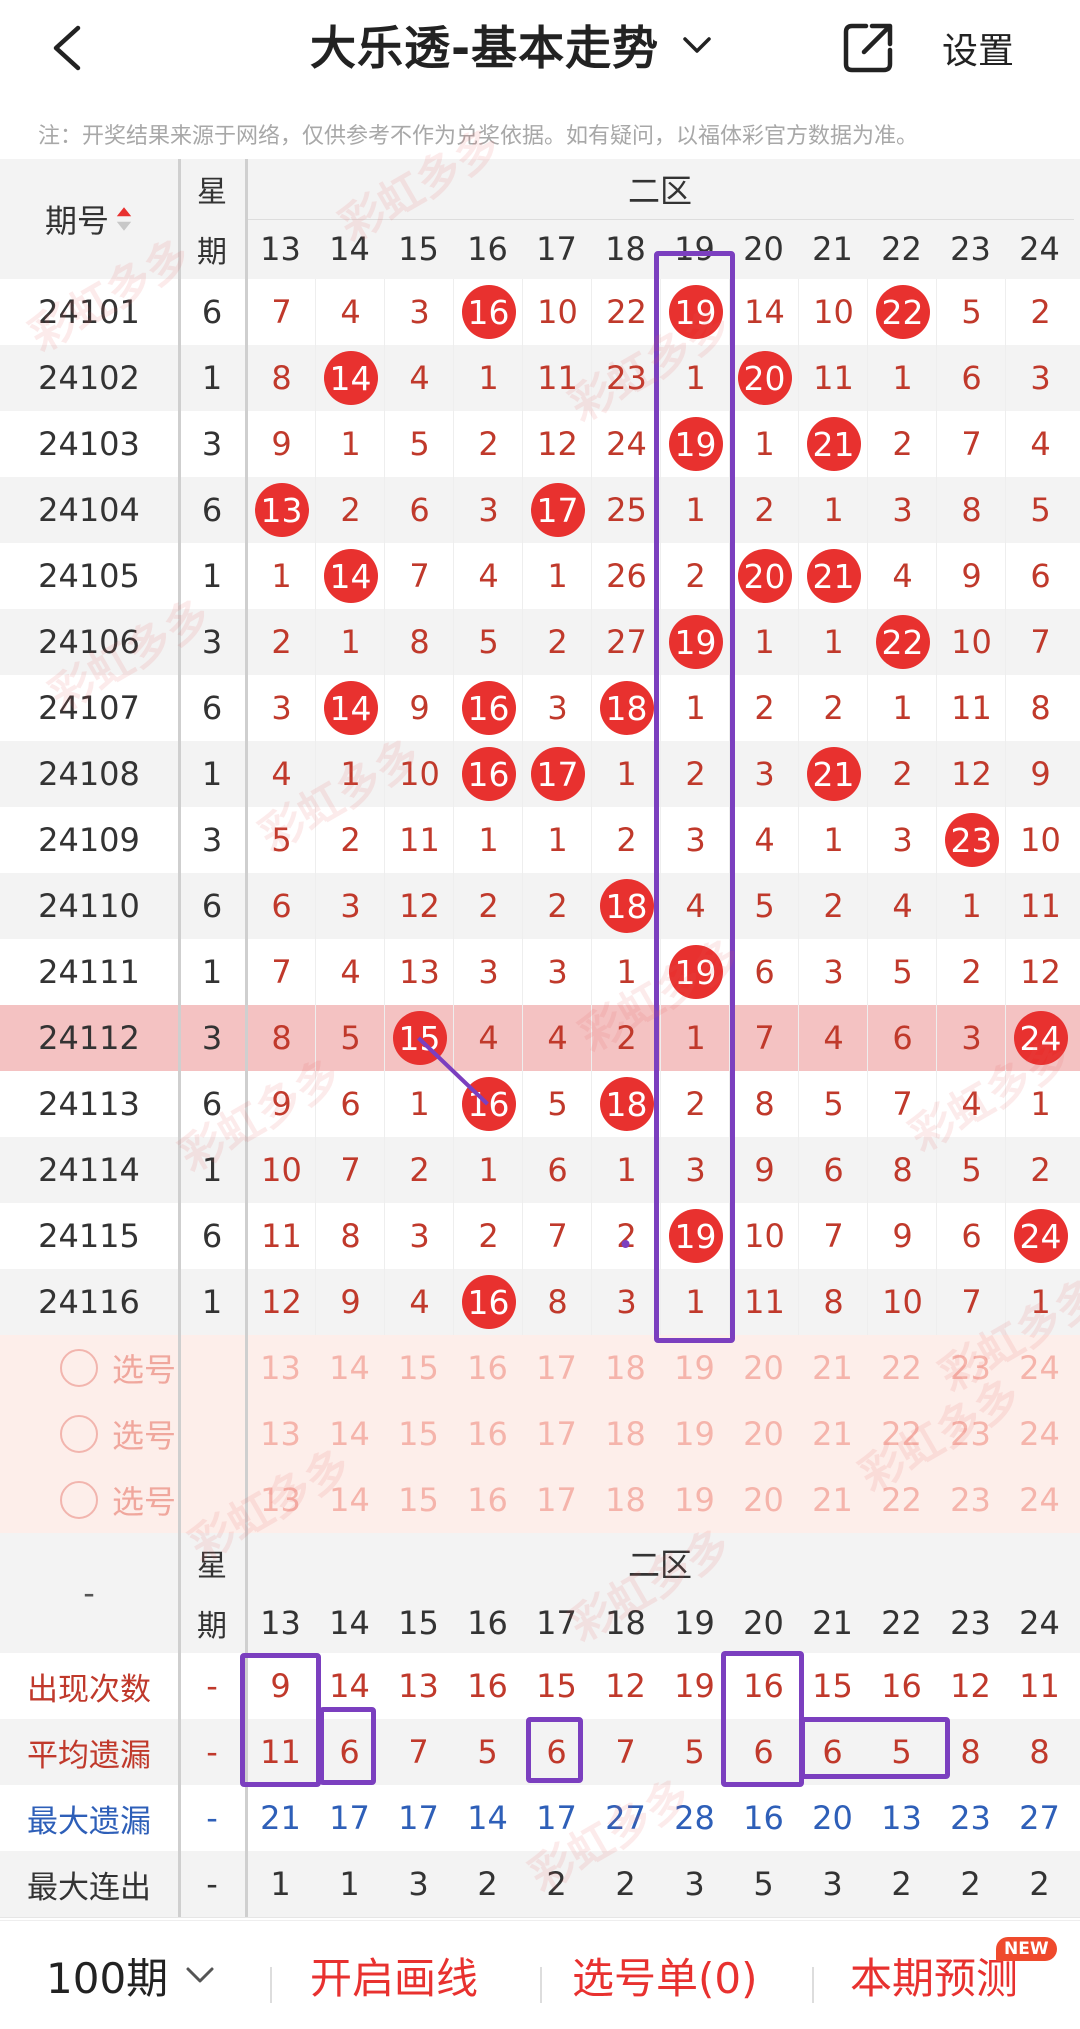  I want to click on issue-header: 期号, so click(89, 219).